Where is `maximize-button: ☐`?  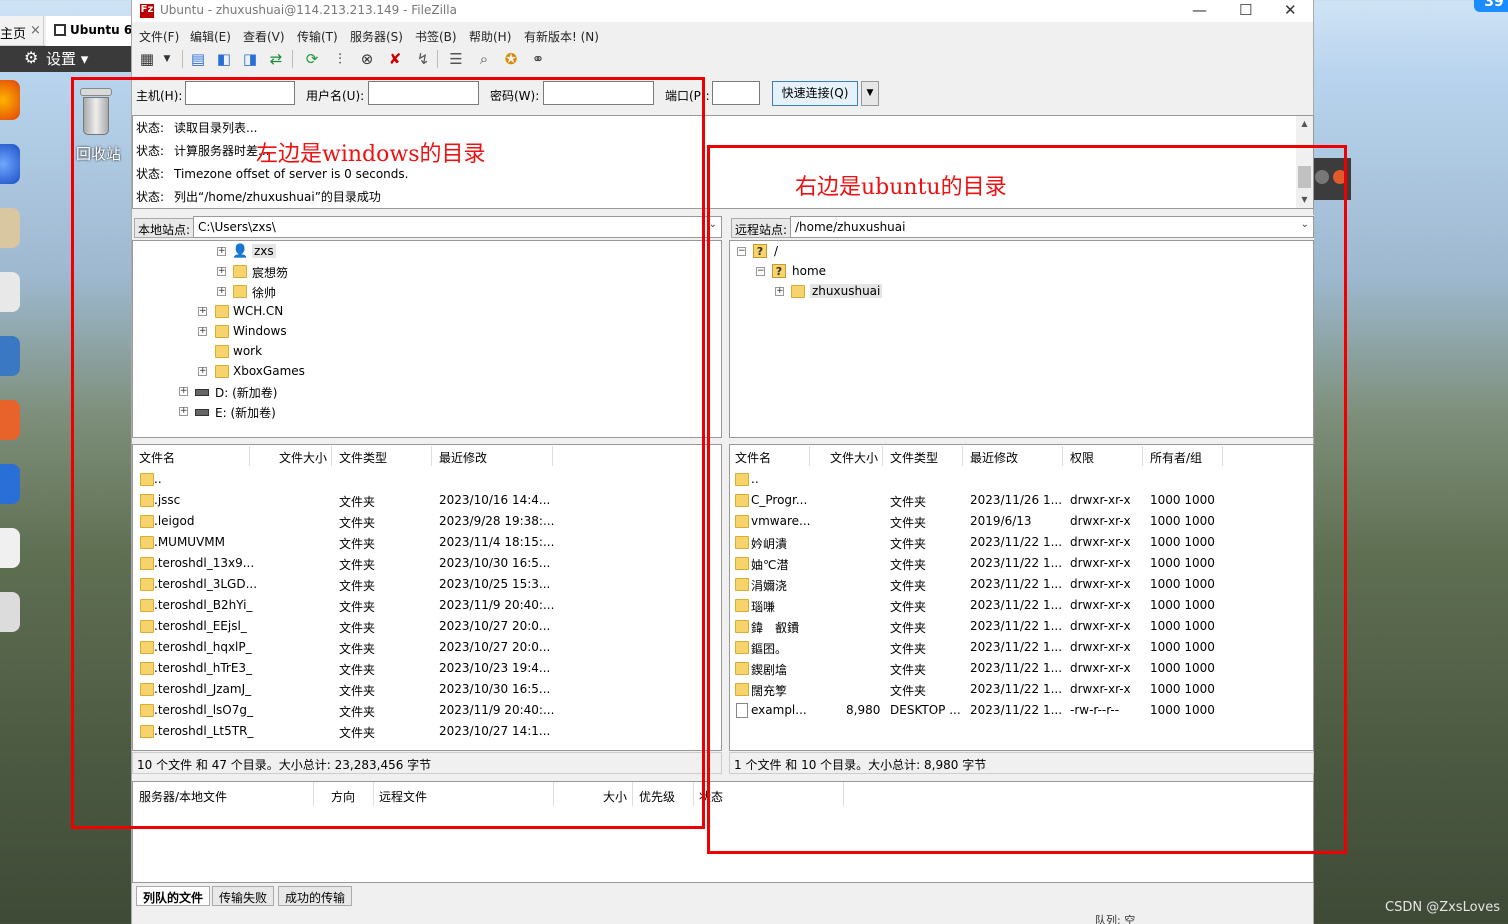
maximize-button: ☐ is located at coordinates (1245, 10).